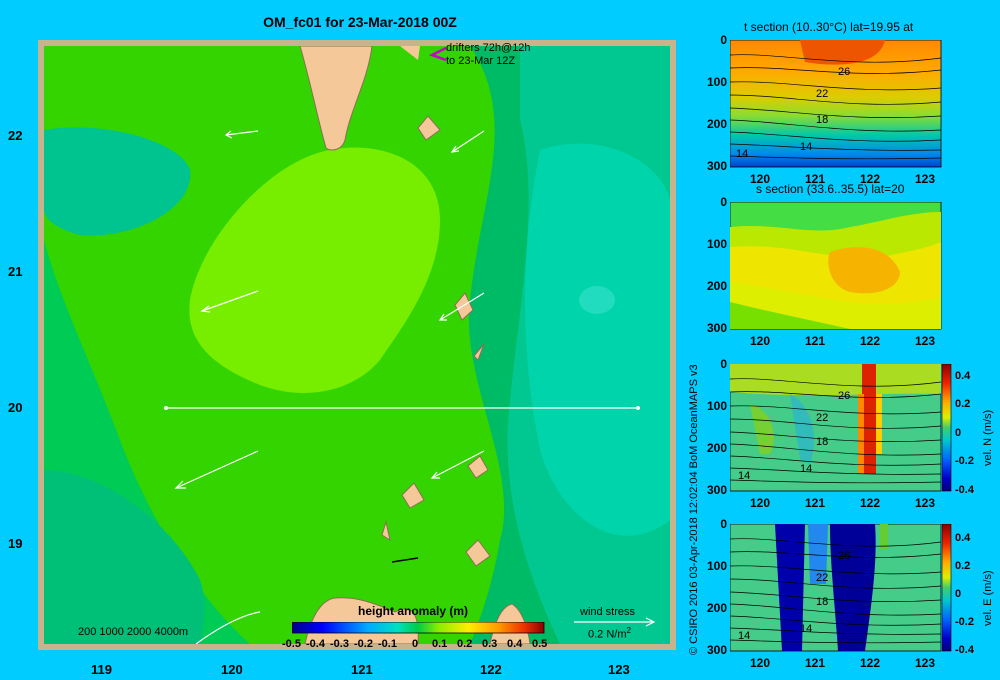 The image size is (1000, 680). Describe the element at coordinates (609, 633) in the screenshot. I see `wind-stress-value: 0.2 N/m2` at that location.